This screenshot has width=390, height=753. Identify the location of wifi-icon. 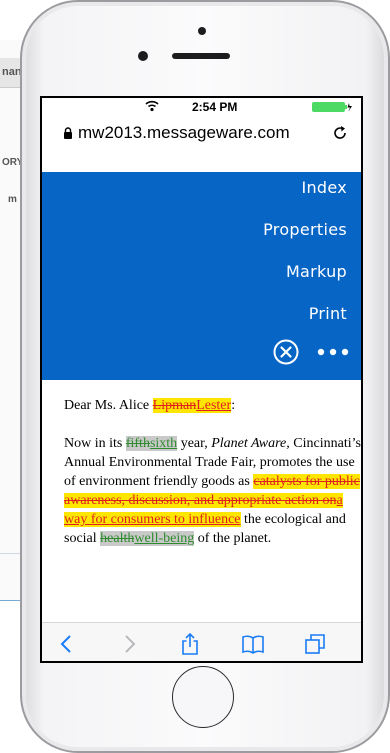
(152, 106).